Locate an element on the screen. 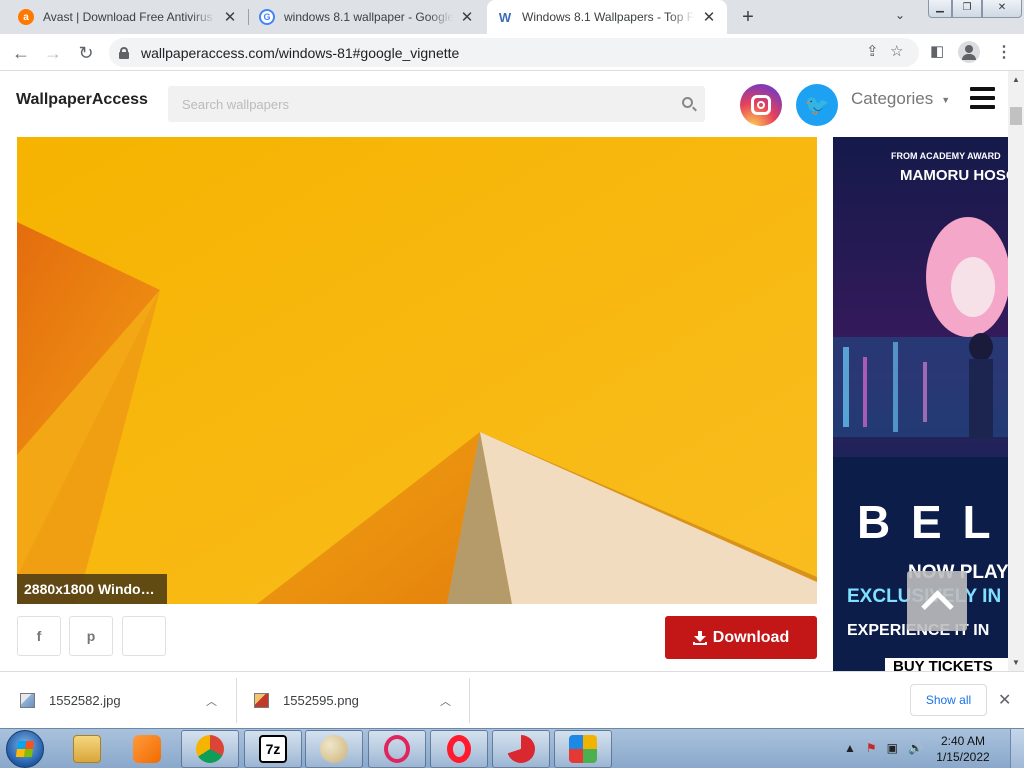 The image size is (1024, 768). volume-icon: 🔊 is located at coordinates (915, 748).